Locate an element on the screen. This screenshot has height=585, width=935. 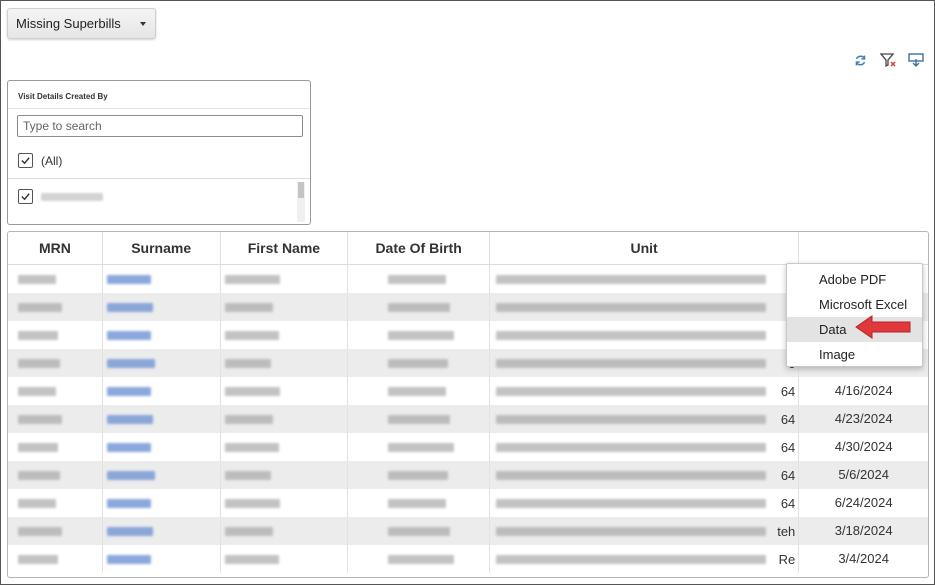
filter-clear-icon is located at coordinates (888, 60).